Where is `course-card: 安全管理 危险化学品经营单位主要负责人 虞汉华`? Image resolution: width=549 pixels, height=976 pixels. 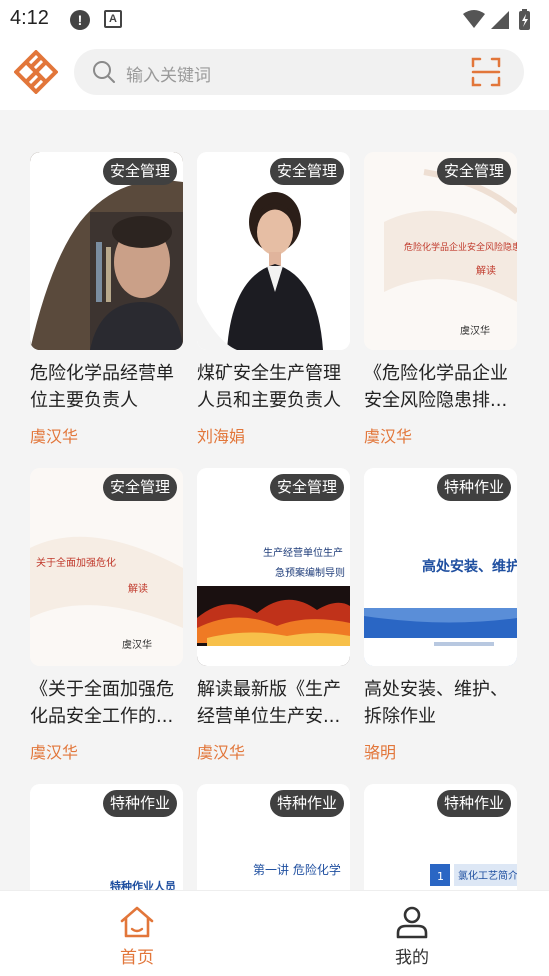 course-card: 安全管理 危险化学品经营单位主要负责人 虞汉华 is located at coordinates (106, 299).